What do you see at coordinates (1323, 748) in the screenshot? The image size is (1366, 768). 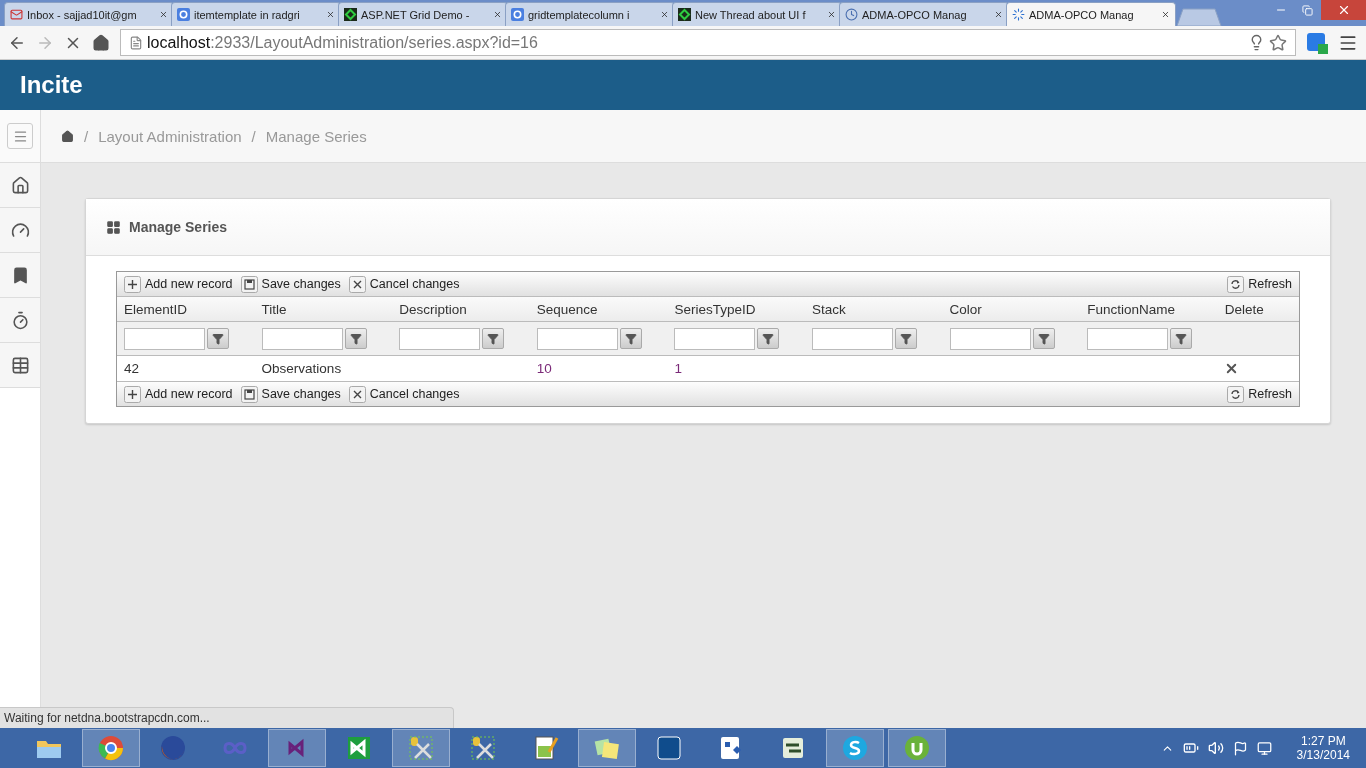 I see `clock-text: 1:27 PM 3/13/2014` at bounding box center [1323, 748].